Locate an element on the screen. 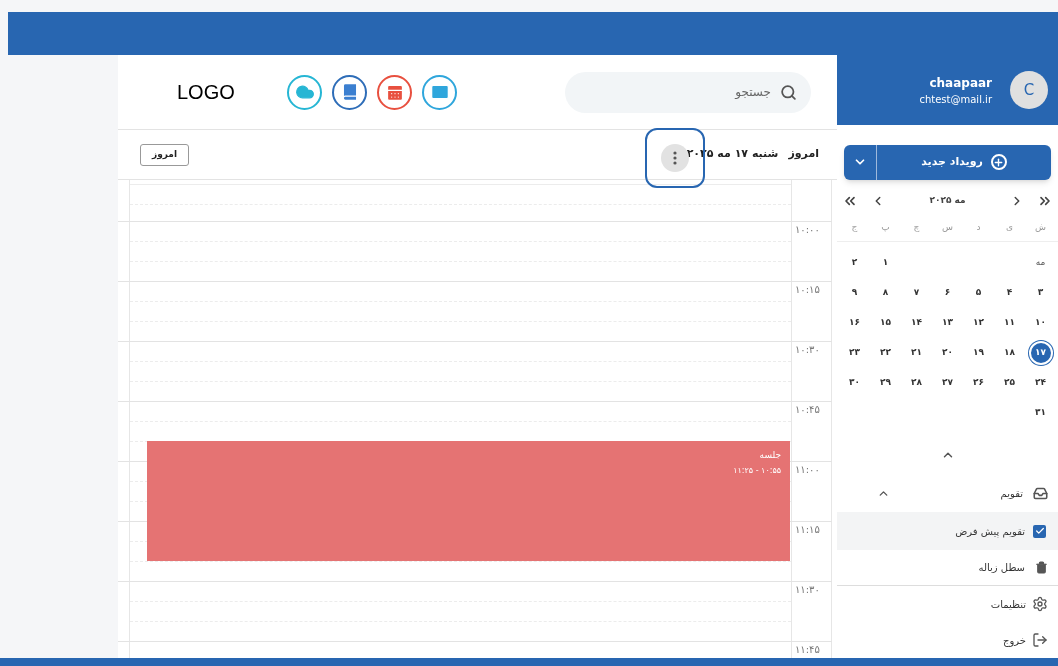 The height and width of the screenshot is (666, 1058). day-cell: ۲۵ is located at coordinates (1009, 383).